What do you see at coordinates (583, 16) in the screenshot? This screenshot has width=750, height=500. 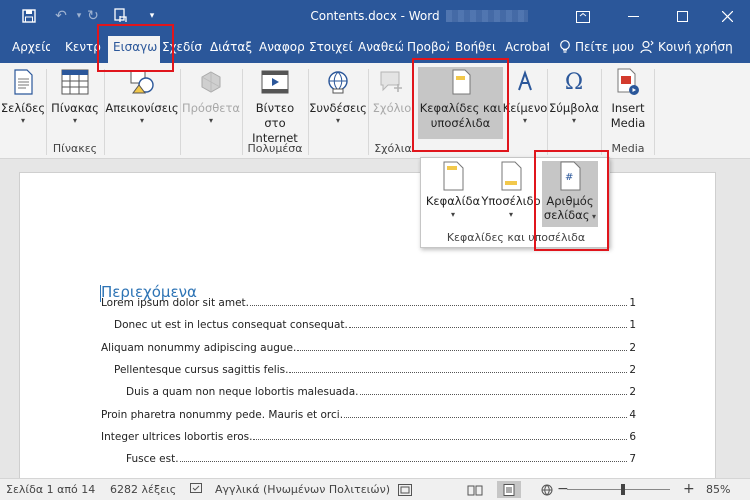 I see `ribbon-display-options-icon` at bounding box center [583, 16].